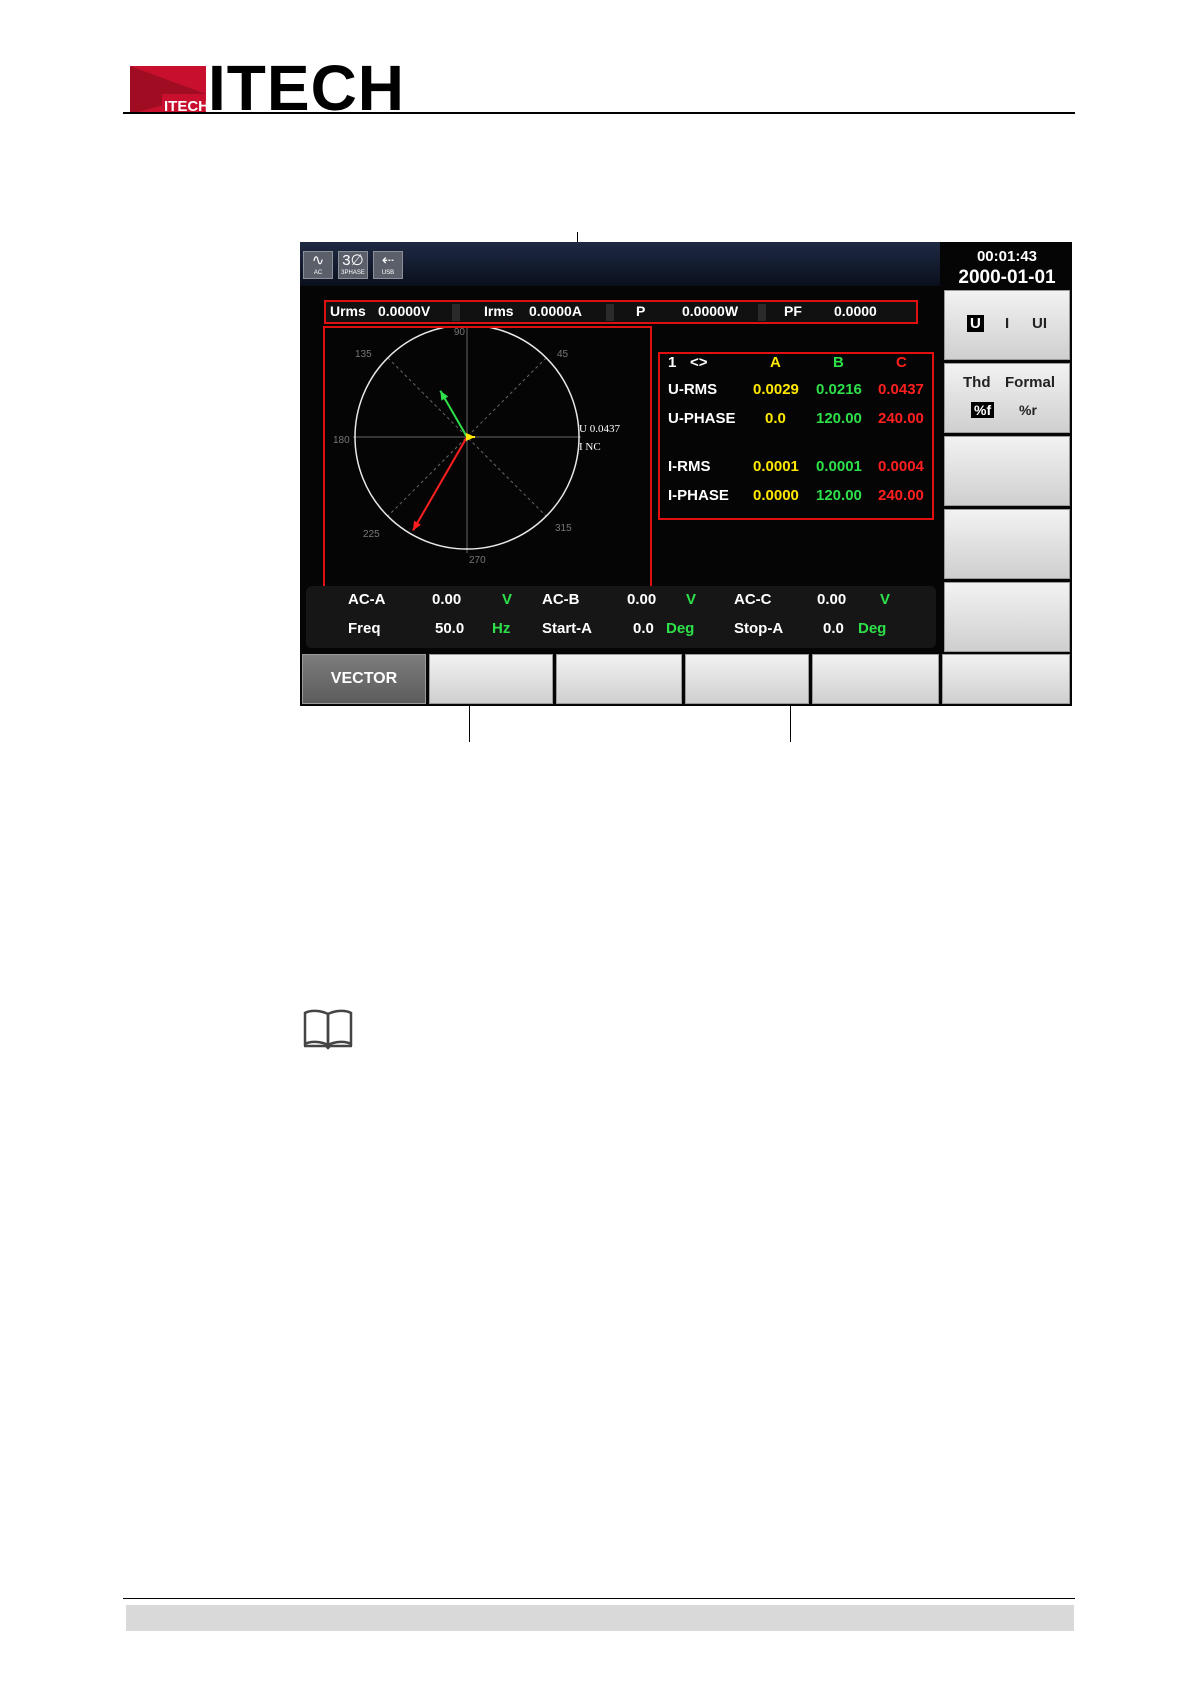 This screenshot has width=1191, height=1684. Describe the element at coordinates (689, 466) in the screenshot. I see `row-label: I-RMS` at that location.